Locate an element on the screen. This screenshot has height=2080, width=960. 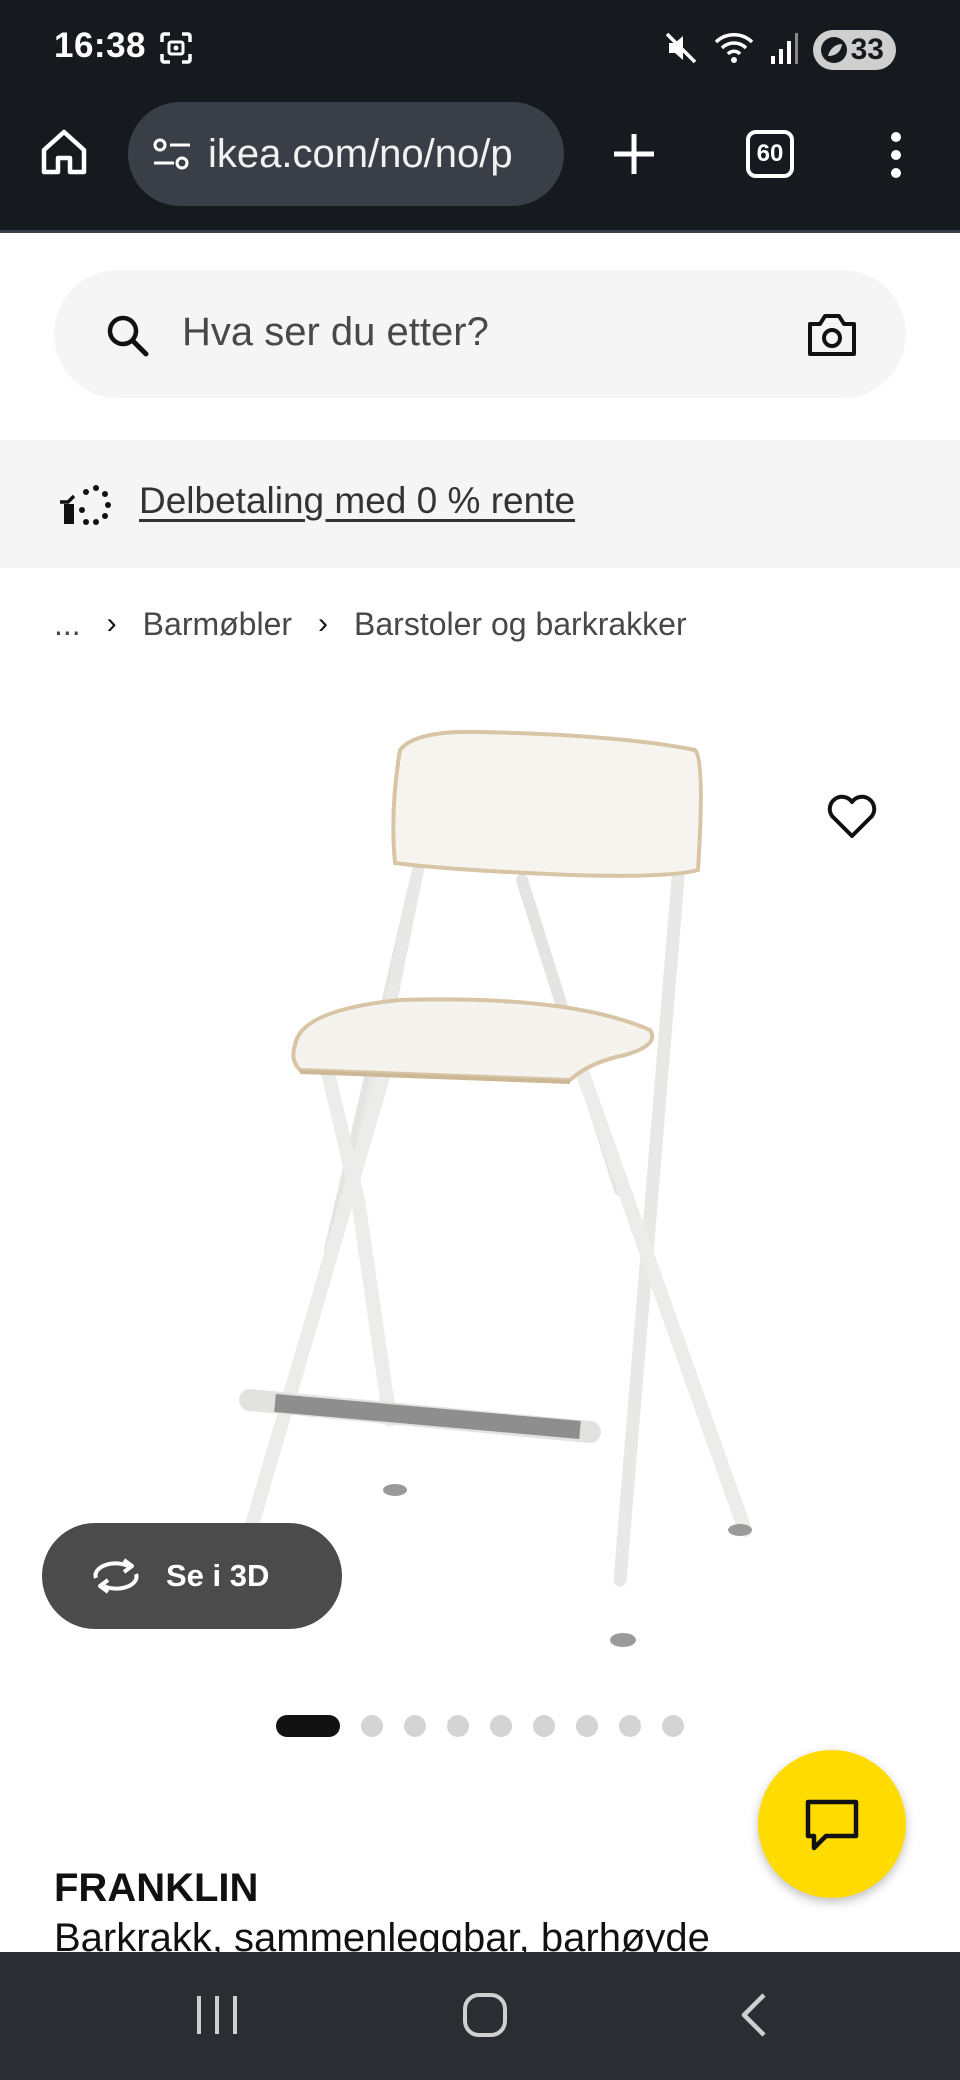
system-nav-bar is located at coordinates (480, 2016).